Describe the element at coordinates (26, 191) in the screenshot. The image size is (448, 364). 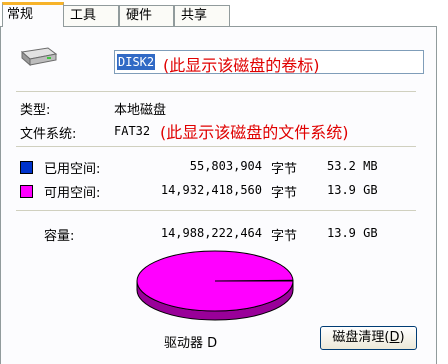
I see `free-space-swatch` at that location.